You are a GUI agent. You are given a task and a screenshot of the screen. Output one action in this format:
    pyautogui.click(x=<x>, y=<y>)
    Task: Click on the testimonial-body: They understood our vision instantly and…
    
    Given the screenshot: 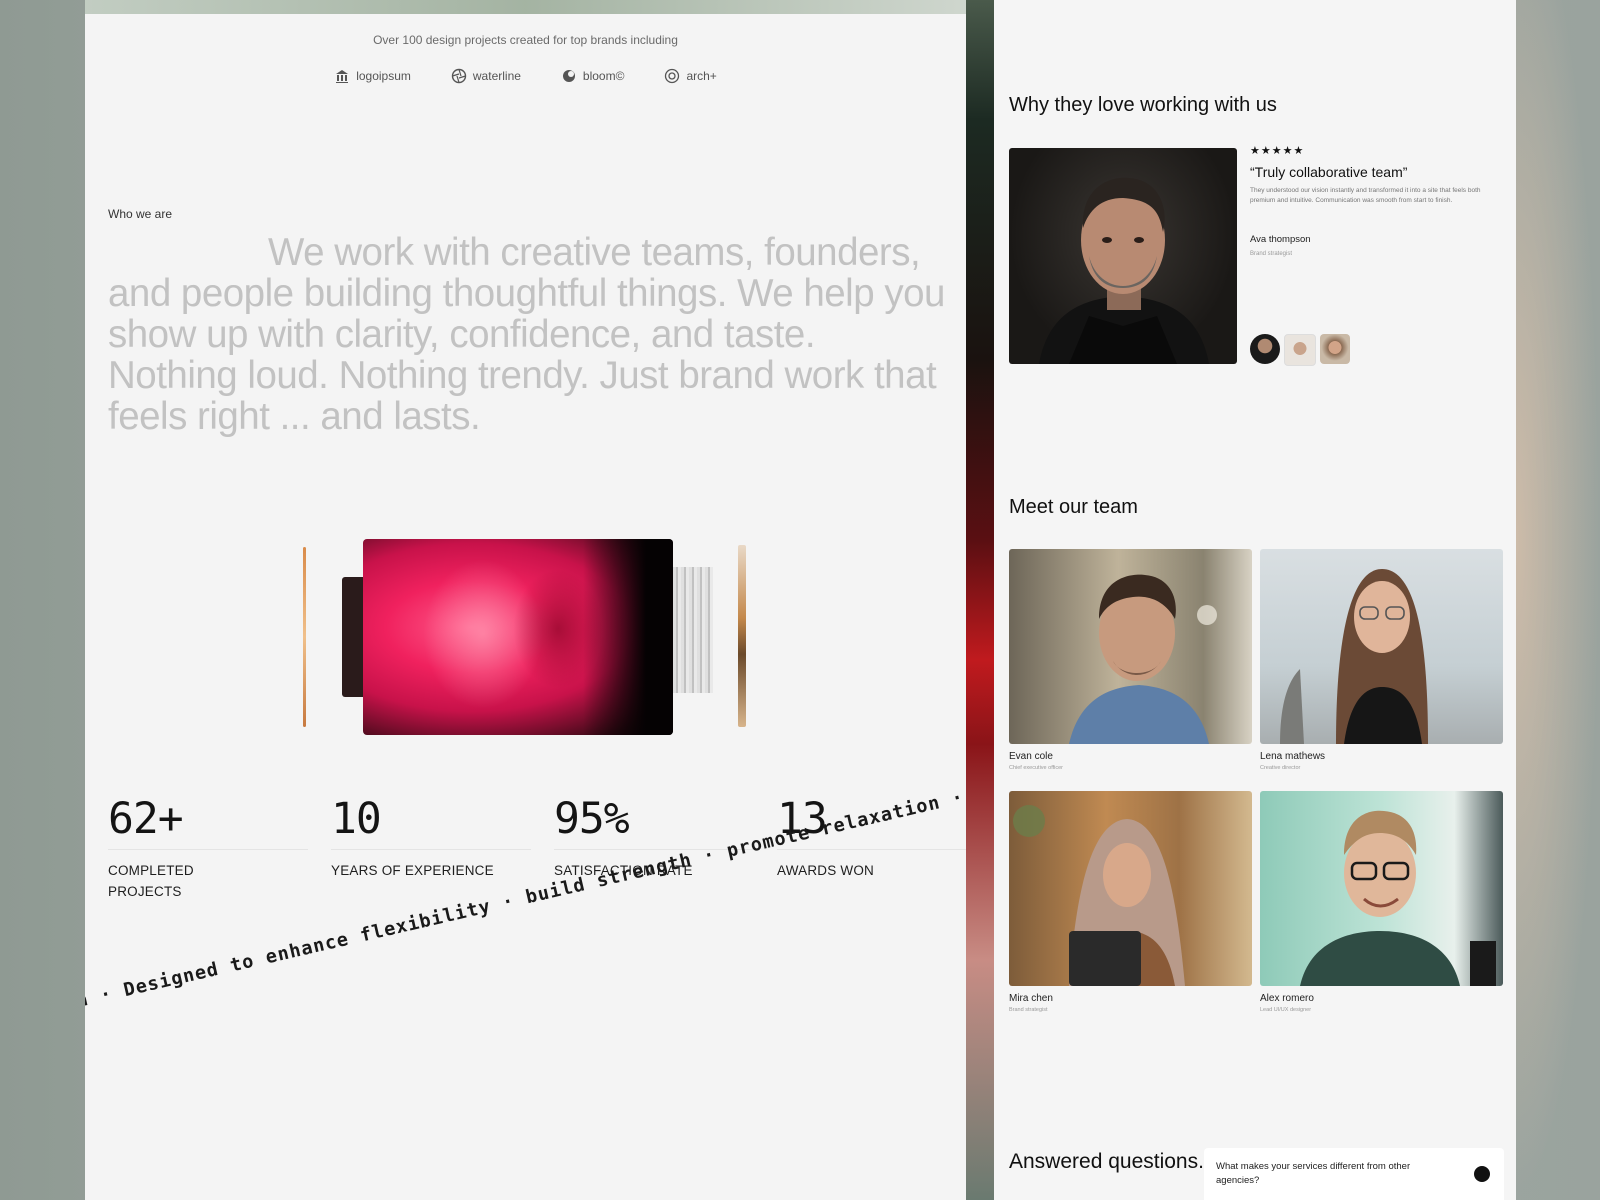 What is the action you would take?
    pyautogui.click(x=1365, y=195)
    